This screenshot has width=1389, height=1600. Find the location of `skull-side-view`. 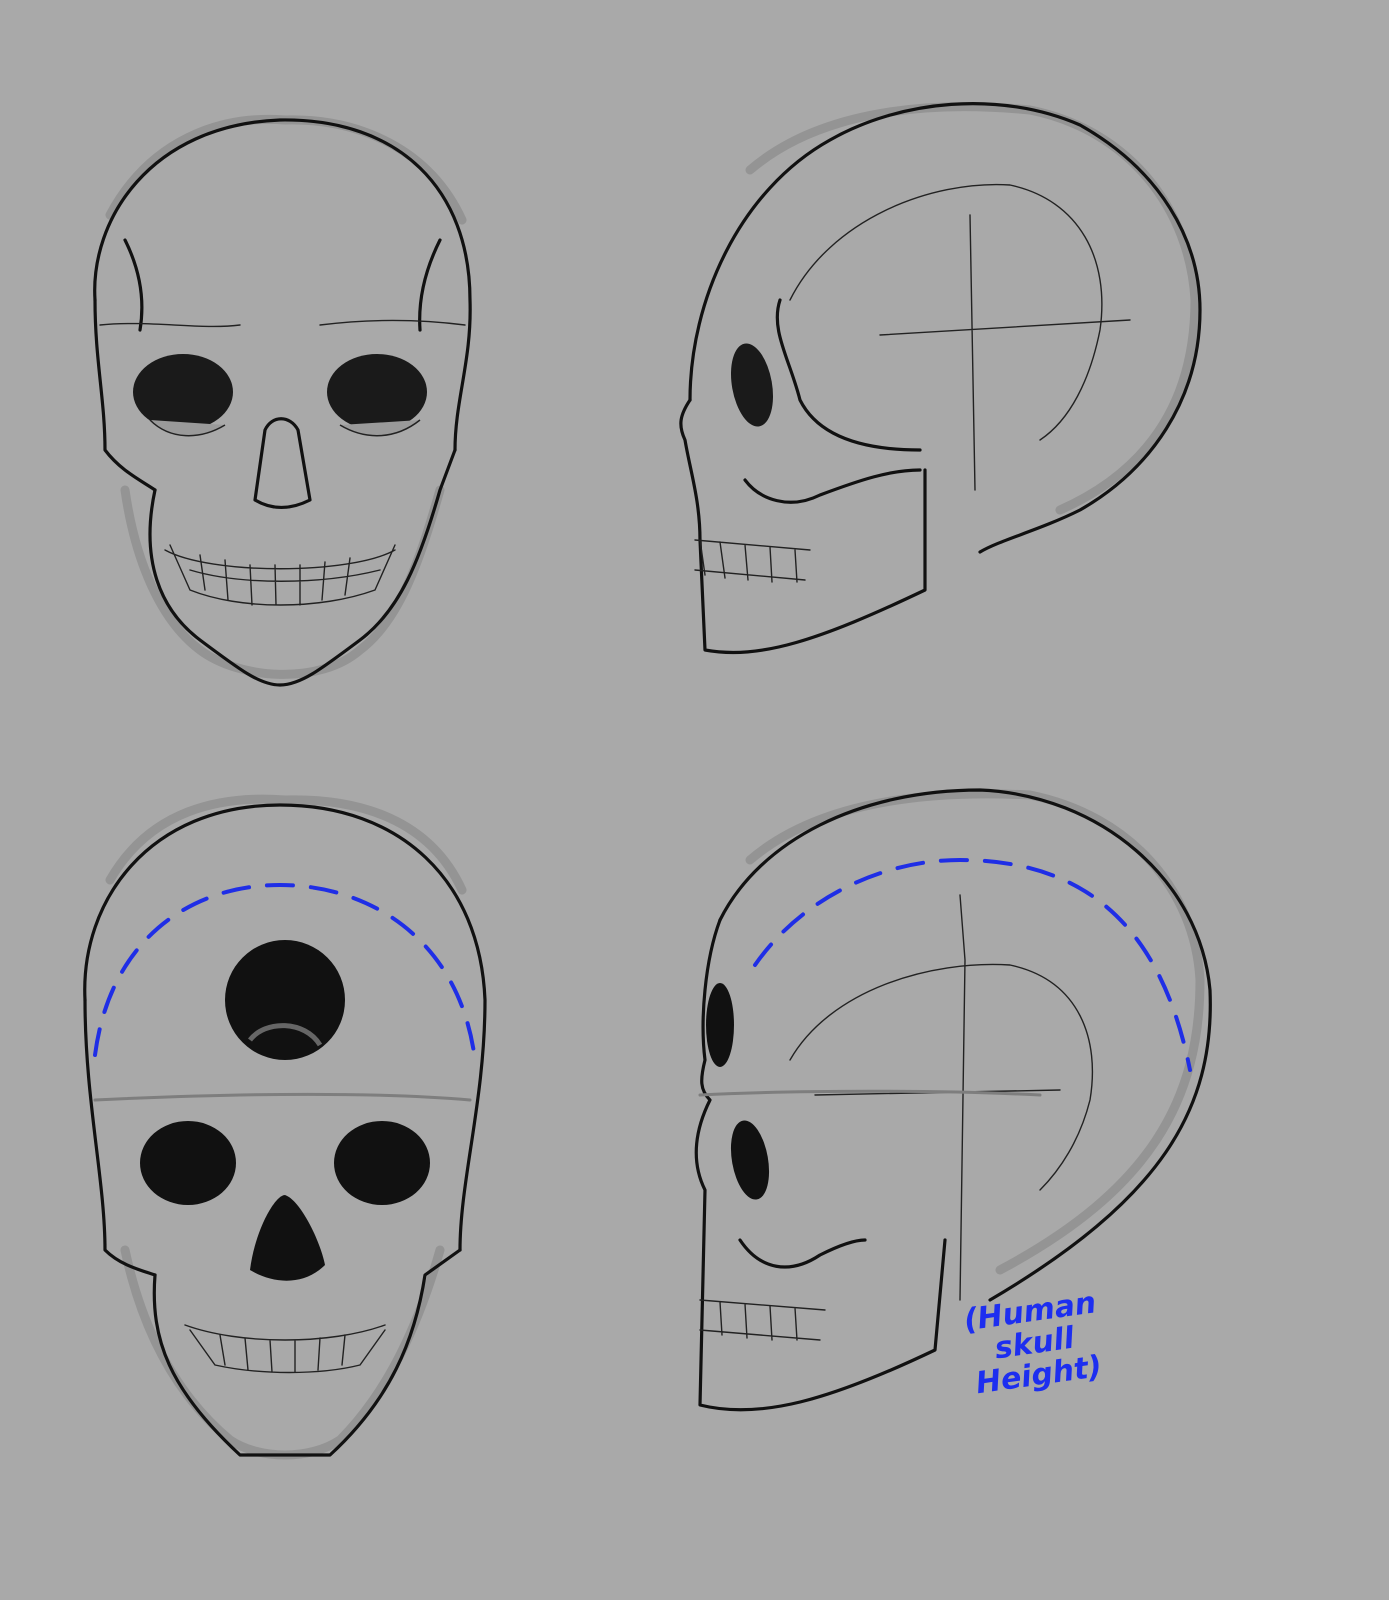

skull-side-view is located at coordinates (940, 378).